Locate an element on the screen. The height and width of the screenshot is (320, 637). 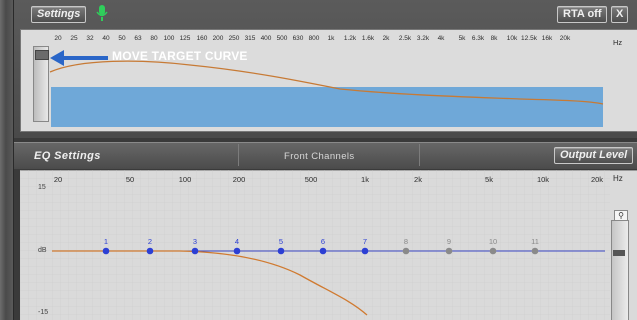
rta-toggle-button: RTA off is located at coordinates (582, 14).